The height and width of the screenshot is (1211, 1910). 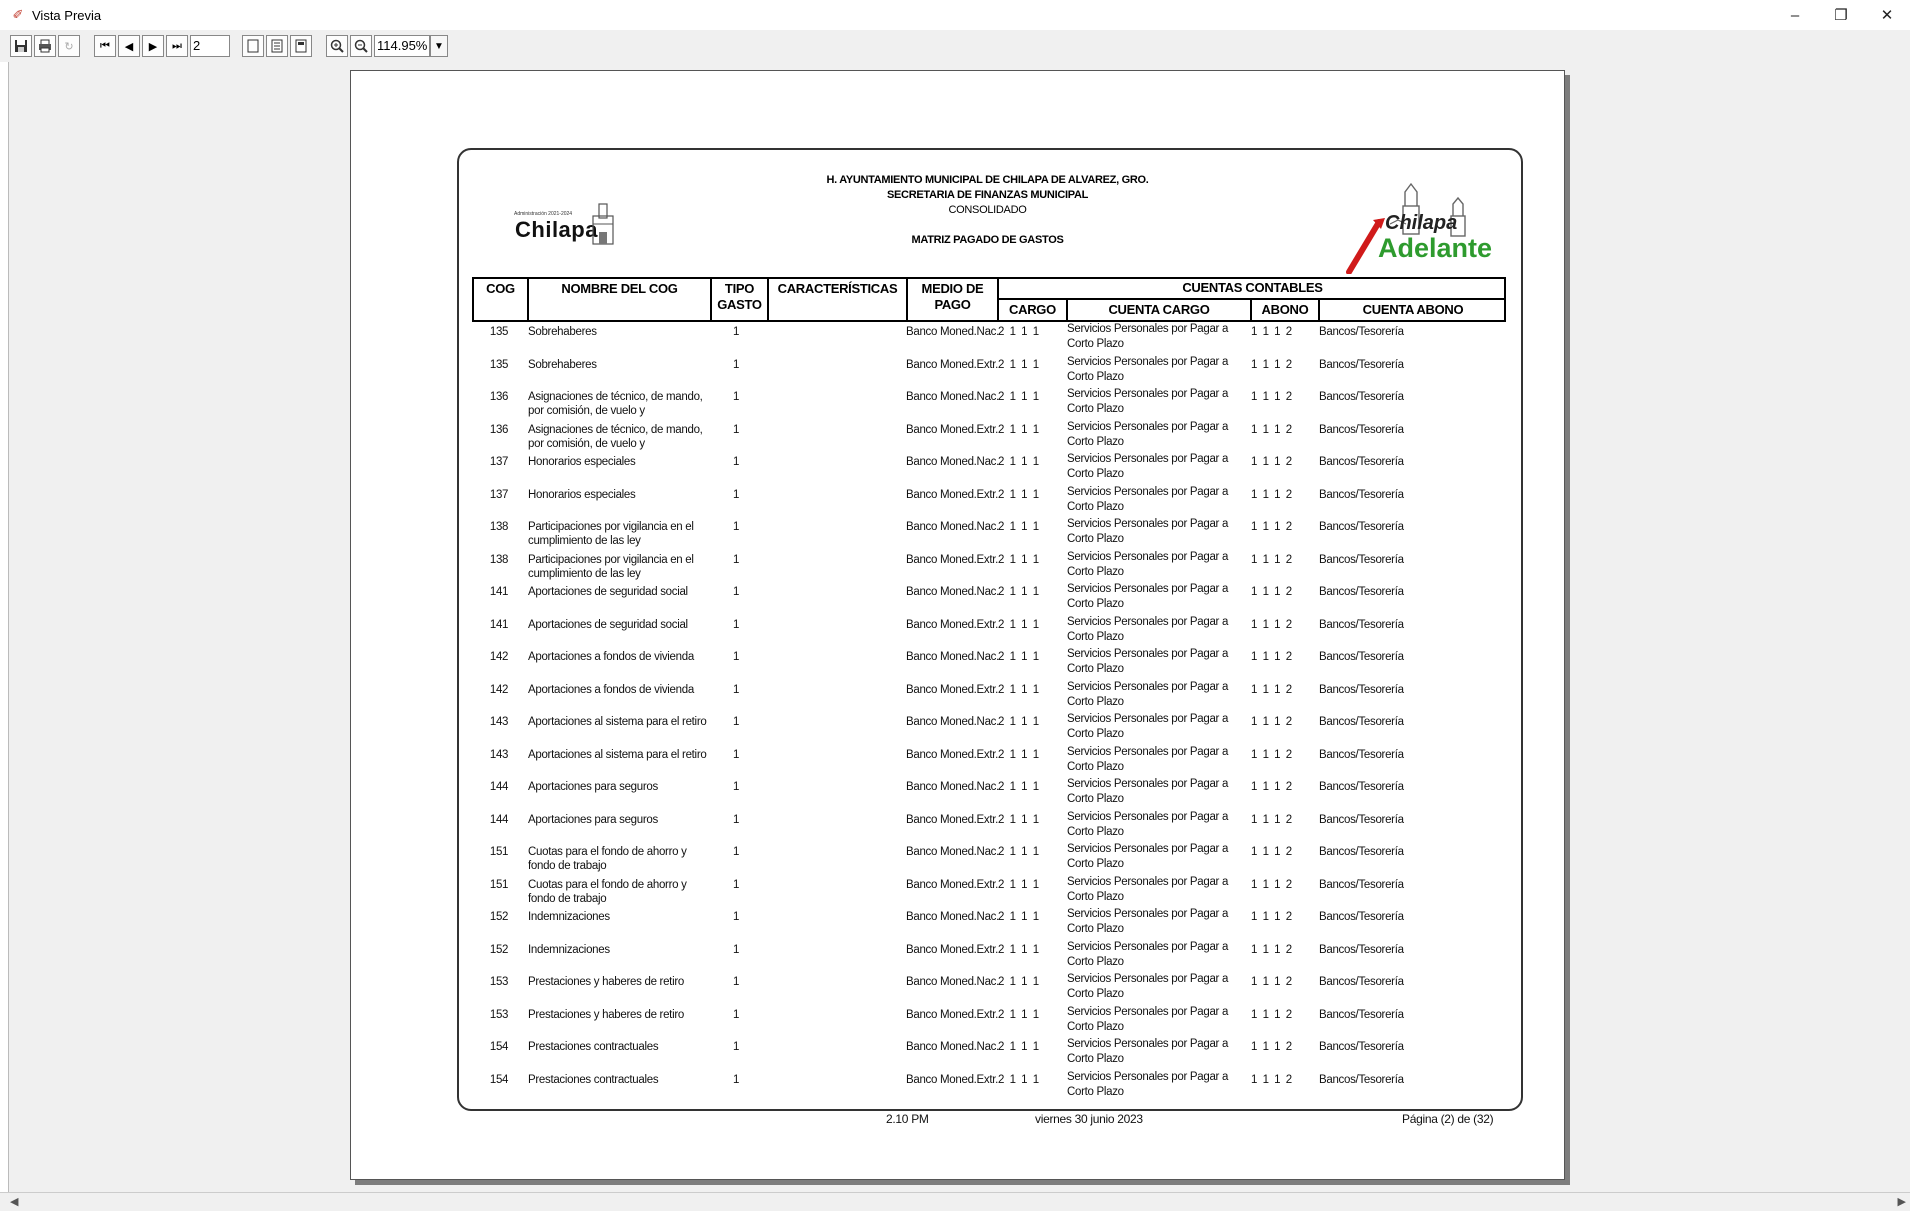 What do you see at coordinates (14, 1201) in the screenshot?
I see `scroll-left-icon: ◀` at bounding box center [14, 1201].